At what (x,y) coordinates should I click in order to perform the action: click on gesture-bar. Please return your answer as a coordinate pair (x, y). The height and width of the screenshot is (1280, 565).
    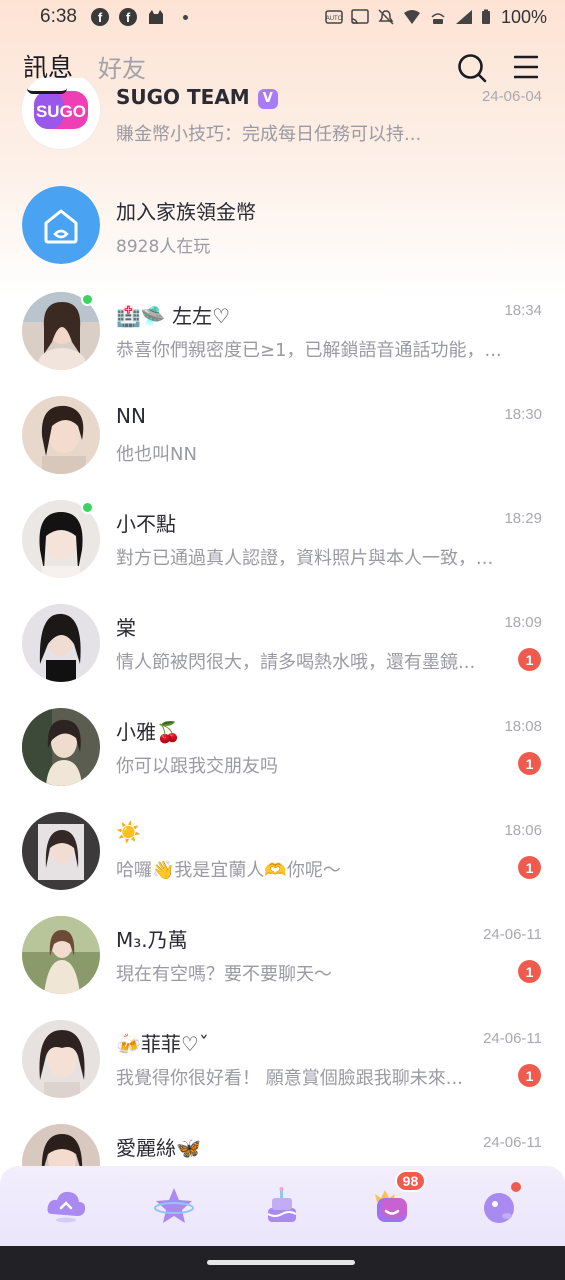
    Looking at the image, I should click on (282, 1263).